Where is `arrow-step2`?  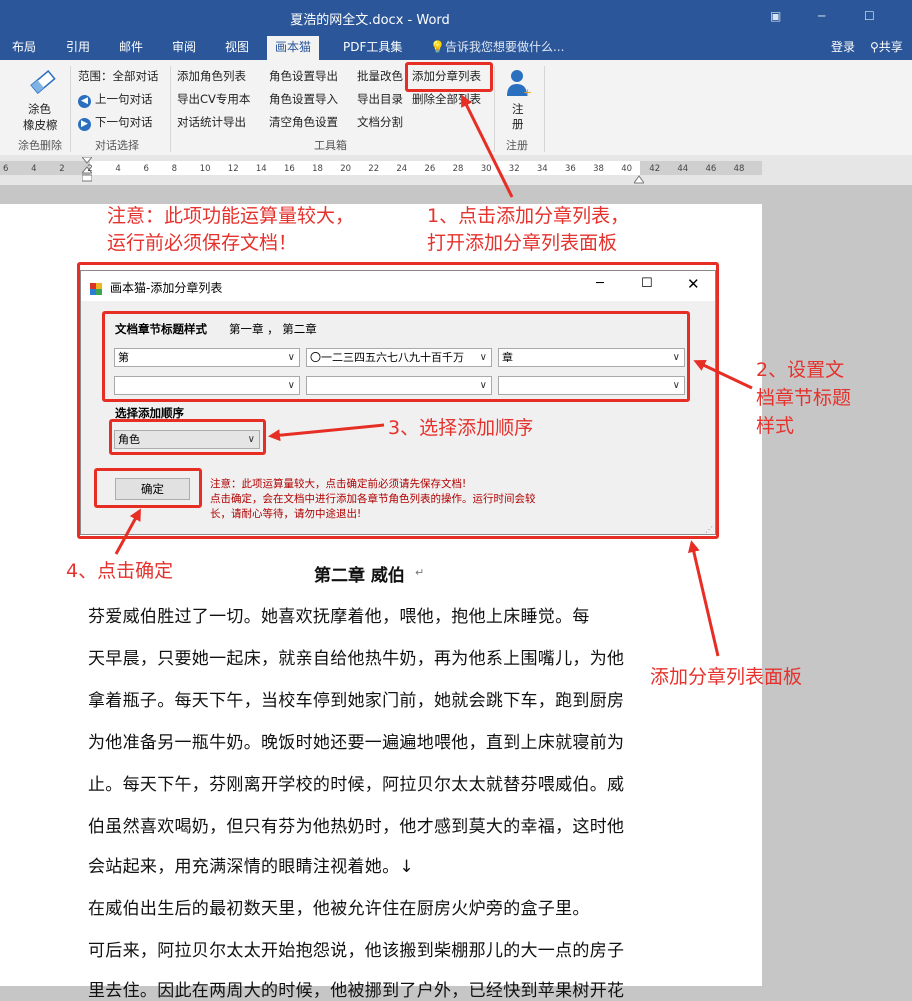 arrow-step2 is located at coordinates (723, 374).